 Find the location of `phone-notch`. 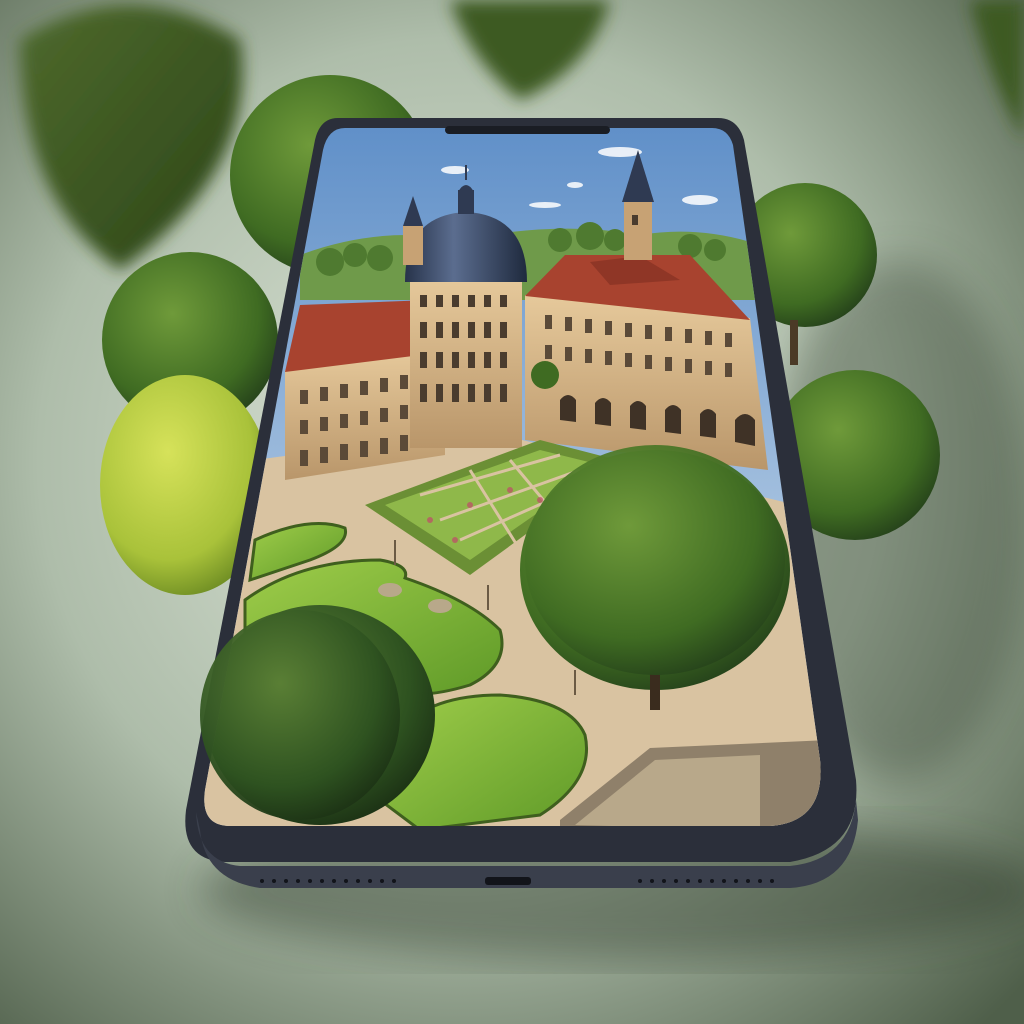

phone-notch is located at coordinates (527, 130).